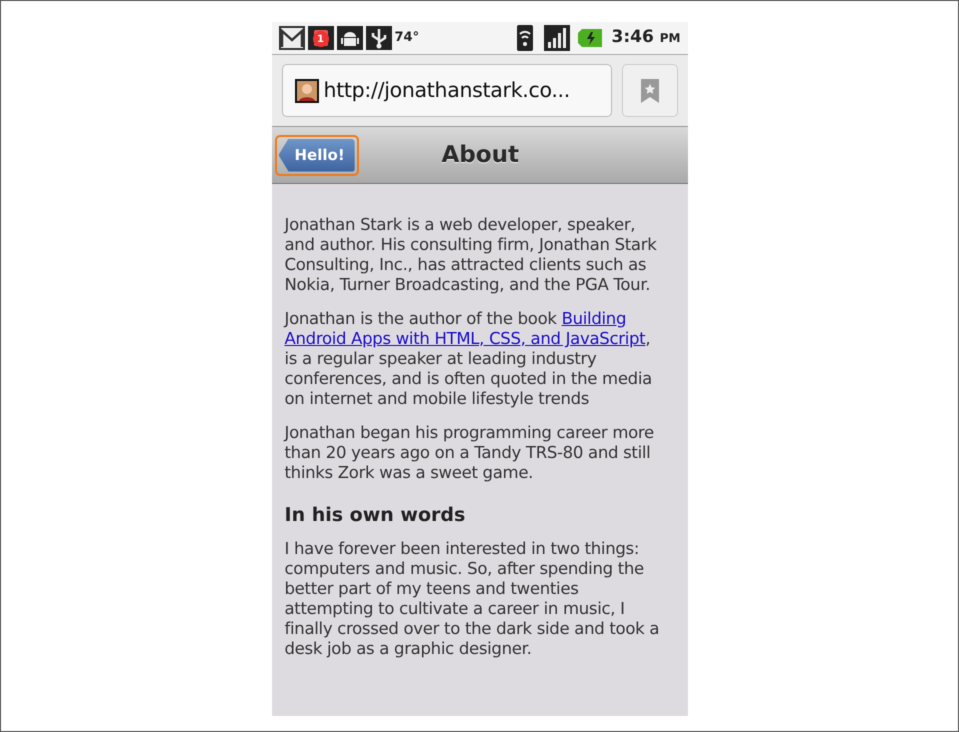  I want to click on bookmark-button, so click(650, 90).